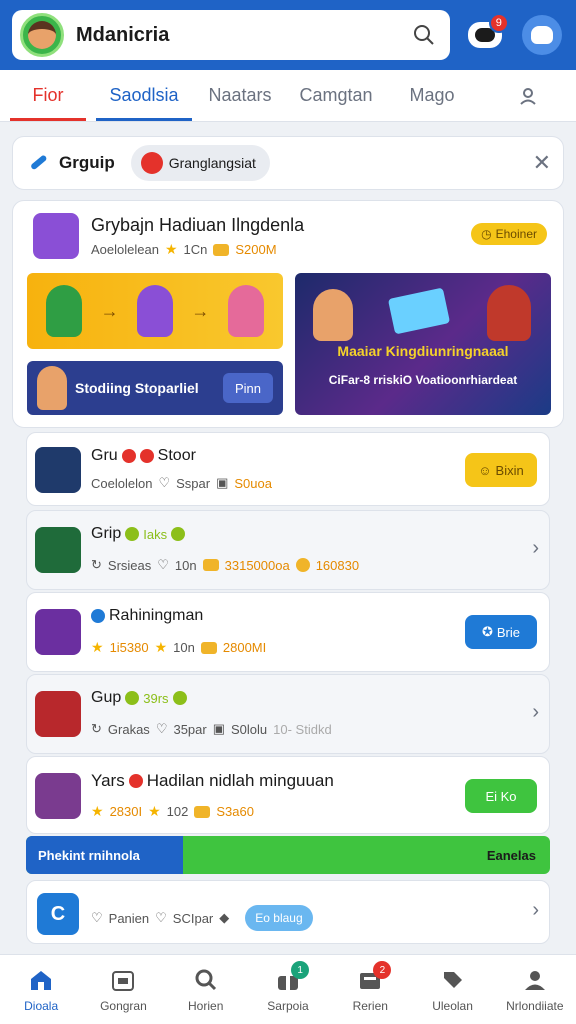  I want to click on row-pill: Eo blaug, so click(279, 918).